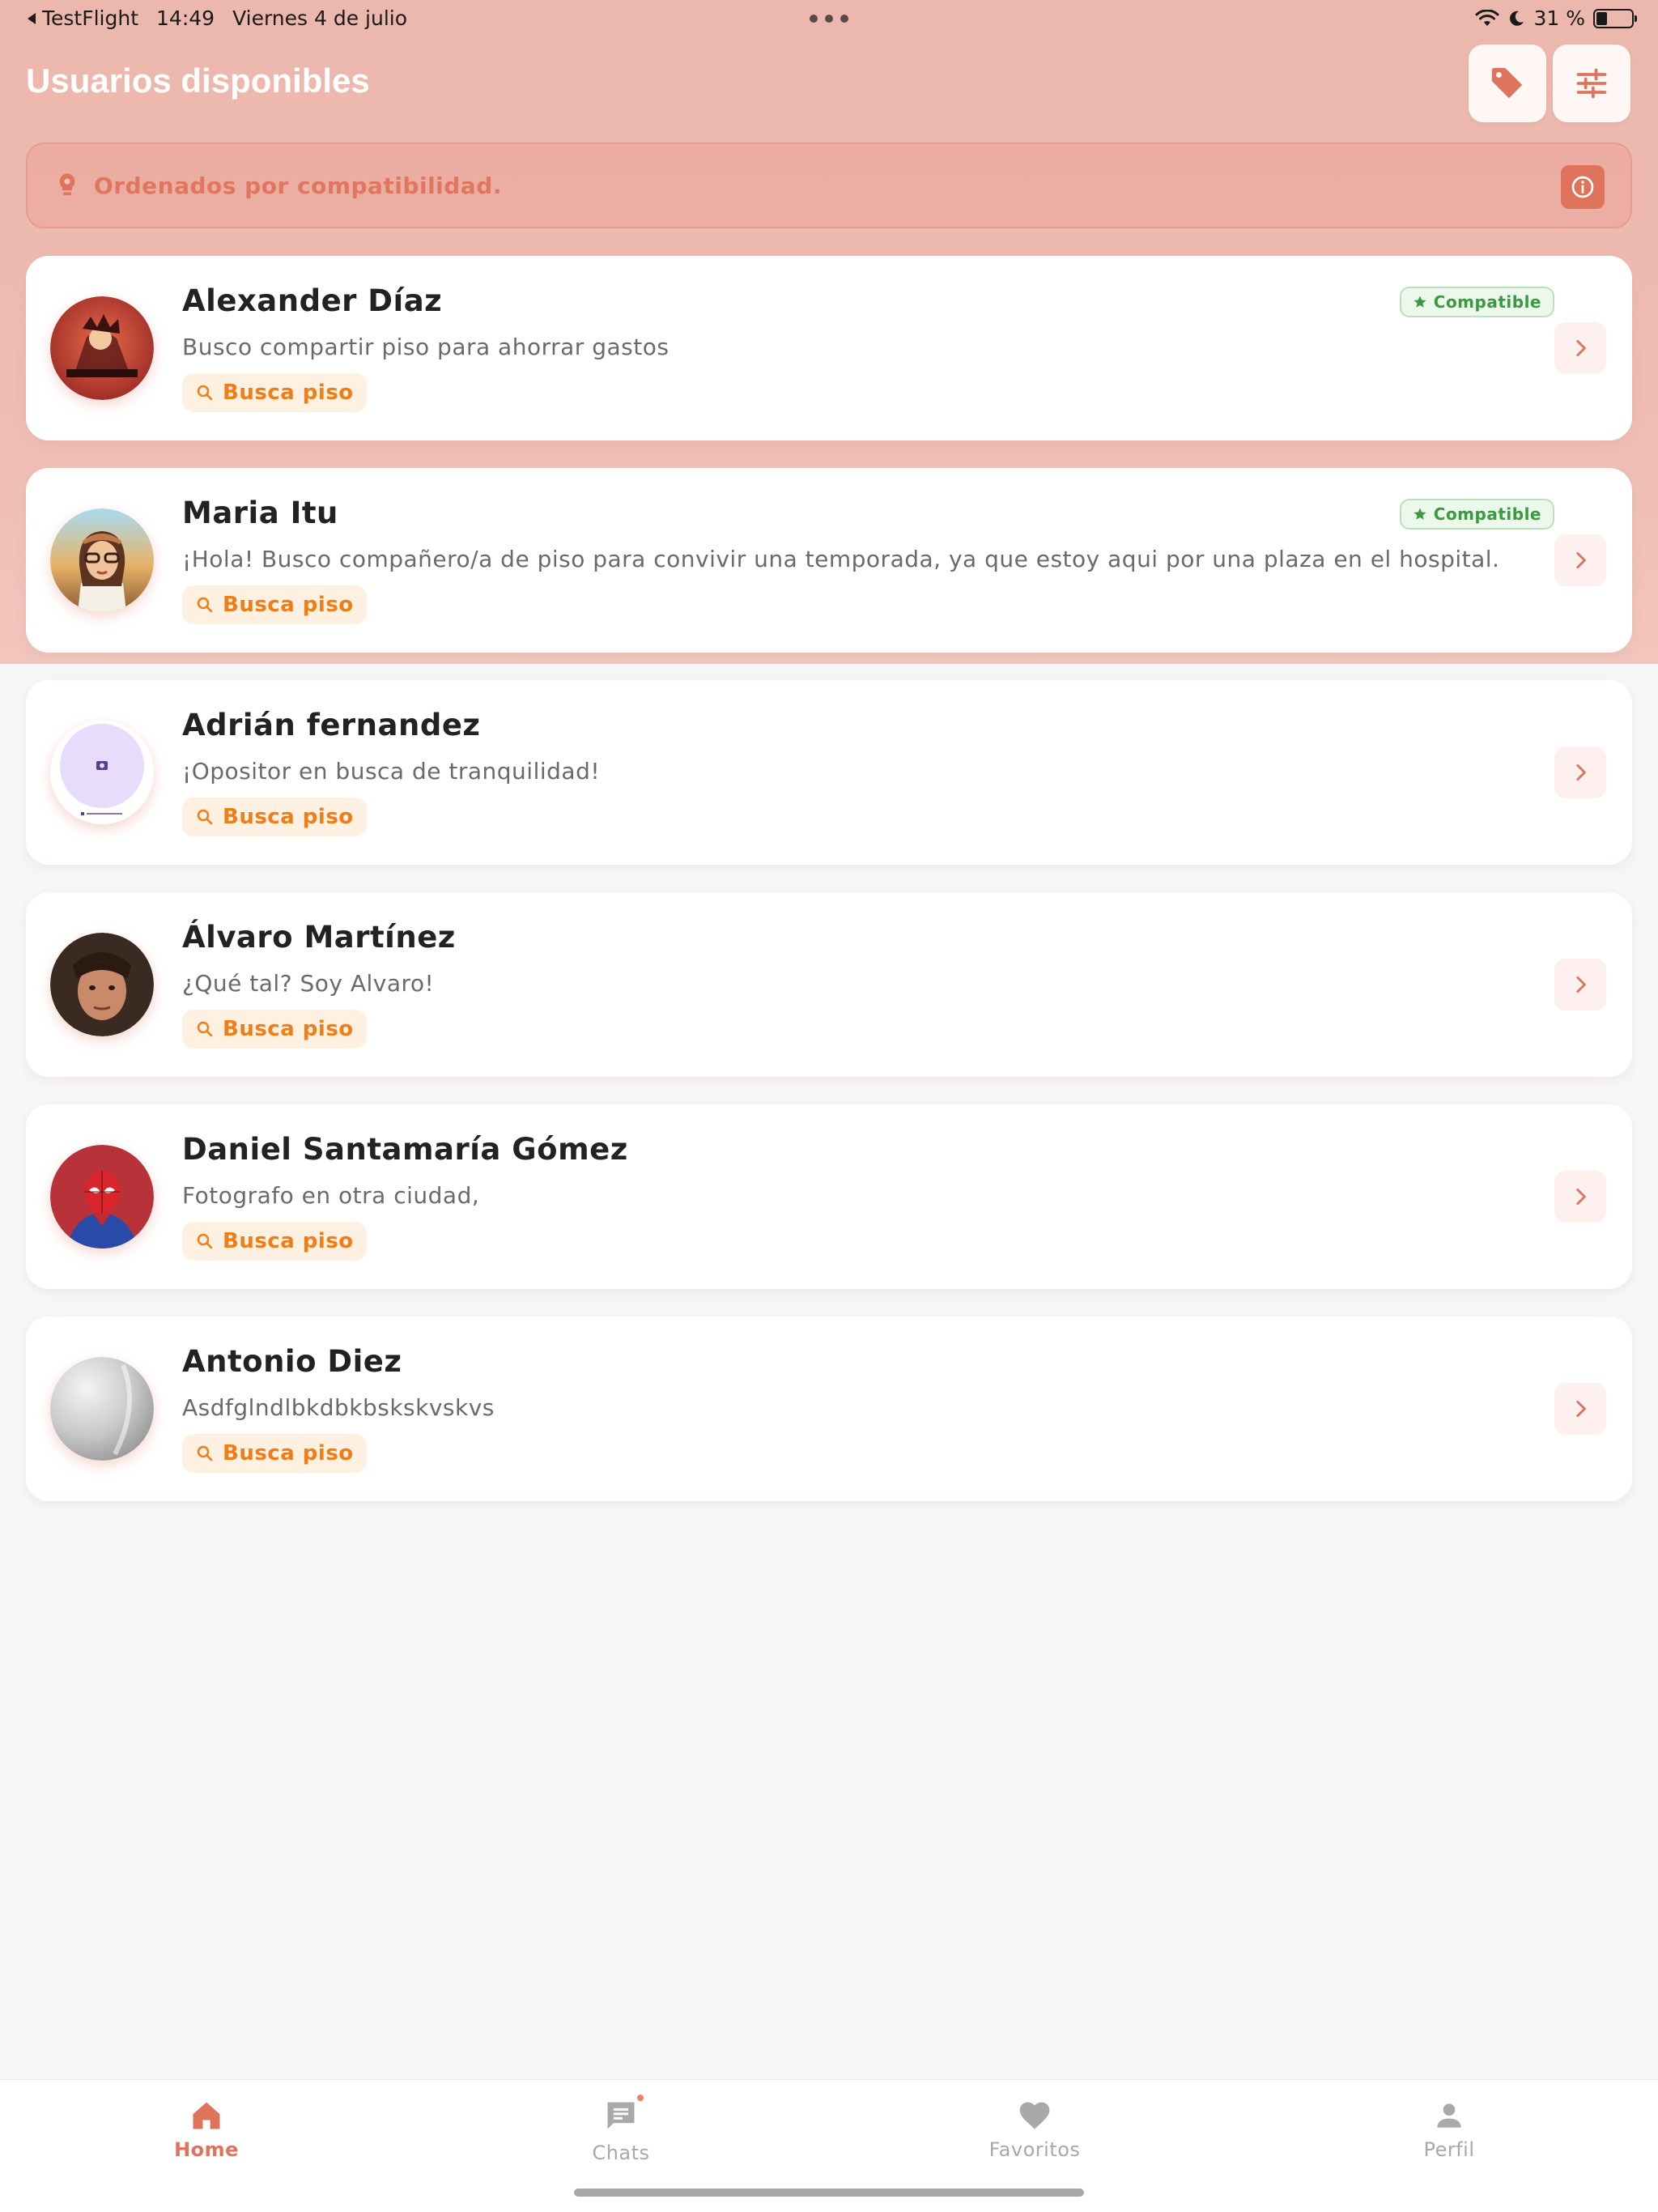  Describe the element at coordinates (640, 2098) in the screenshot. I see `unread-dot` at that location.